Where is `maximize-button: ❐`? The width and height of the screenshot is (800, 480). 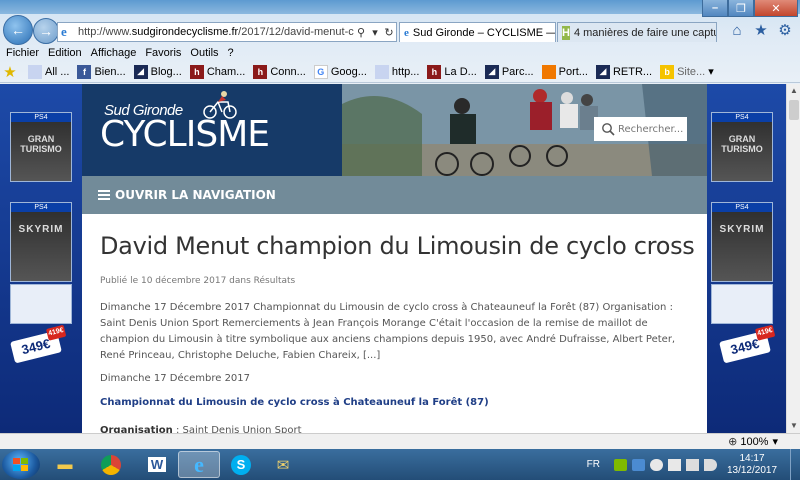
maximize-button: ❐ is located at coordinates (741, 8).